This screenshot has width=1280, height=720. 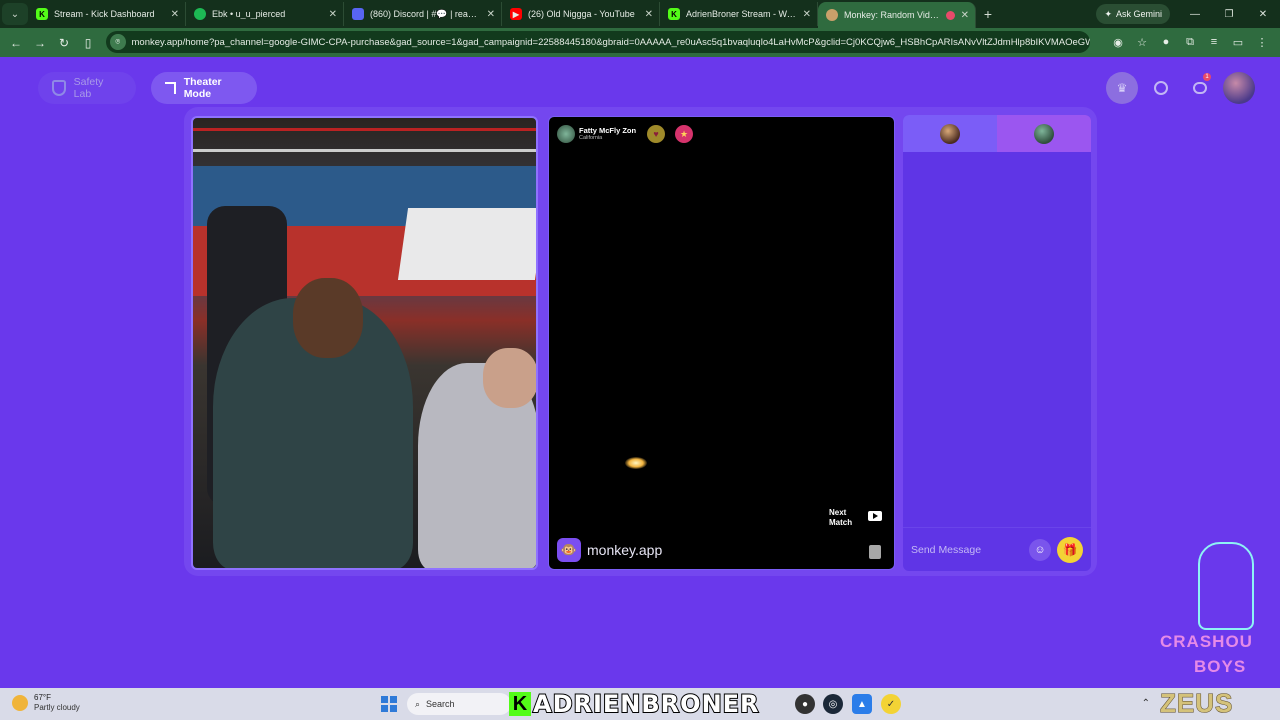 I want to click on next-play-icon, so click(x=875, y=516).